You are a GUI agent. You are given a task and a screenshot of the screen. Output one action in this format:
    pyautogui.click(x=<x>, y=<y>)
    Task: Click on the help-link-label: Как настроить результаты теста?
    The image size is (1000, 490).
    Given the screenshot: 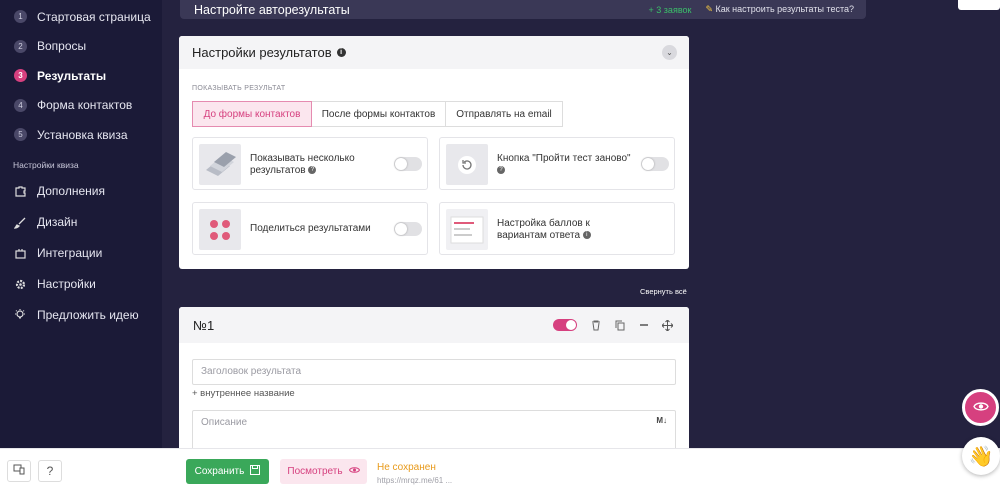 What is the action you would take?
    pyautogui.click(x=785, y=9)
    